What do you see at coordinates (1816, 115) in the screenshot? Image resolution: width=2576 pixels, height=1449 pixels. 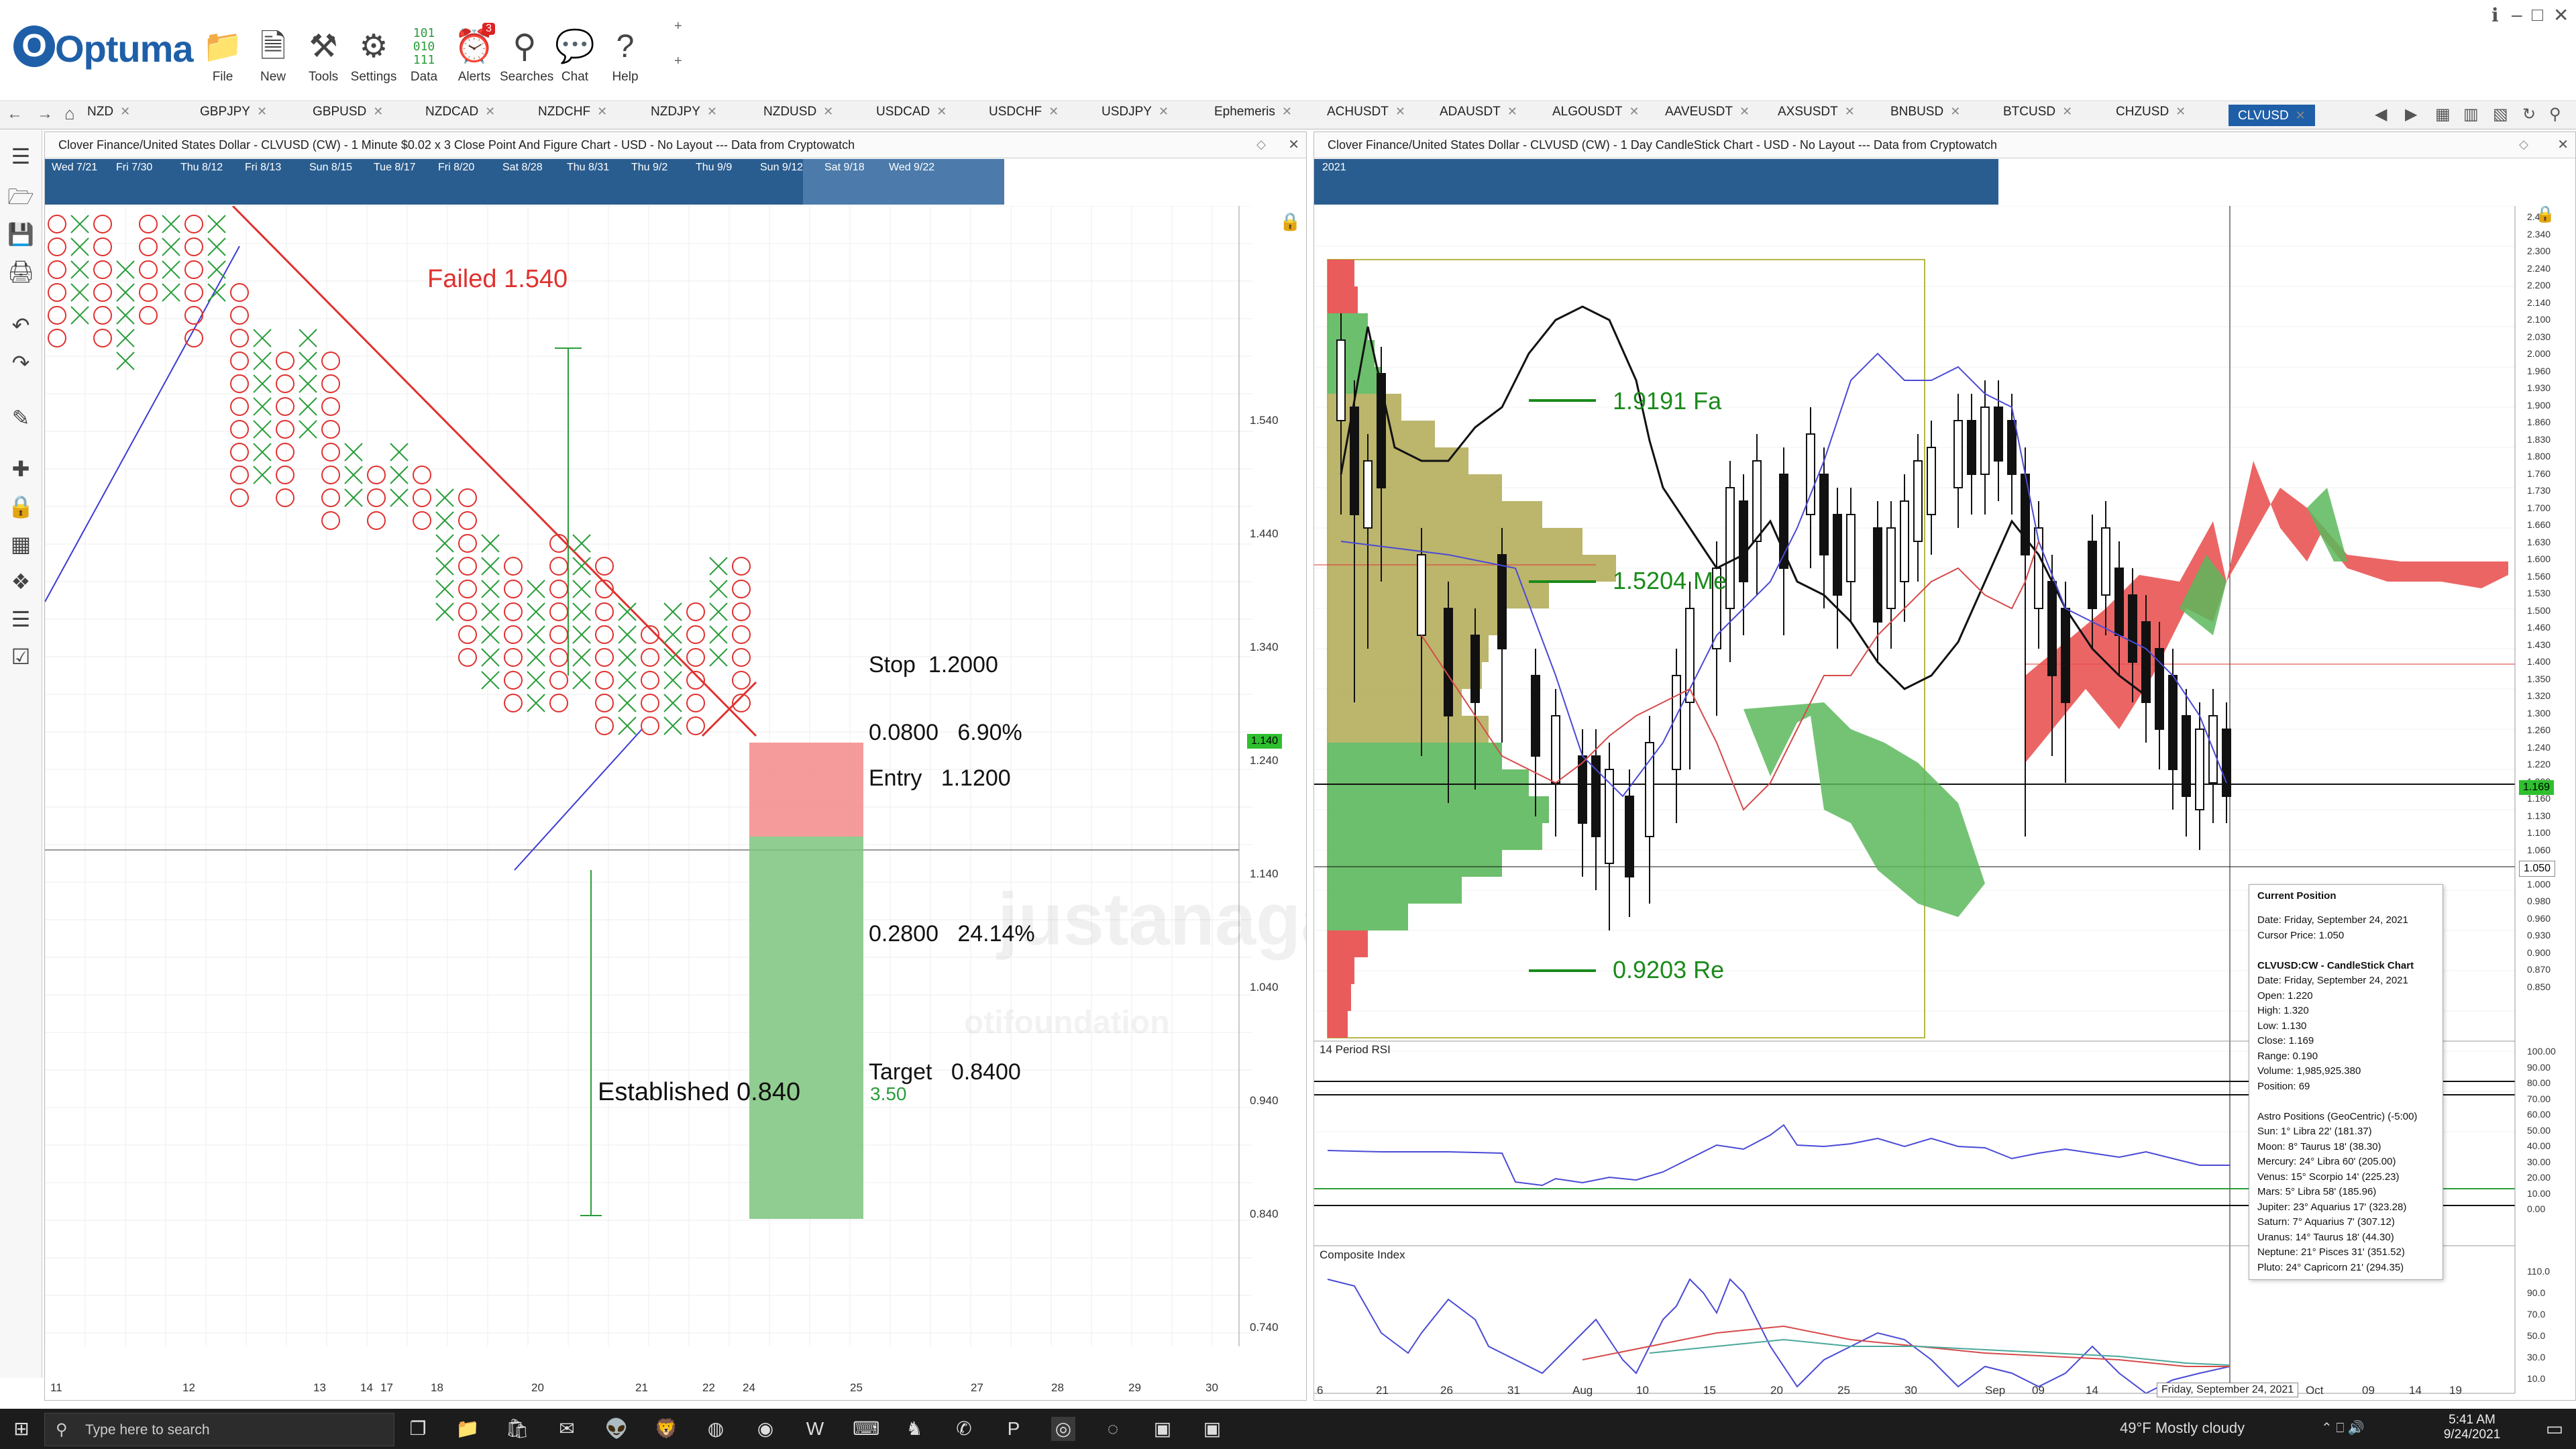 I see `tab-axsusdt: AXSUSDT ✕` at bounding box center [1816, 115].